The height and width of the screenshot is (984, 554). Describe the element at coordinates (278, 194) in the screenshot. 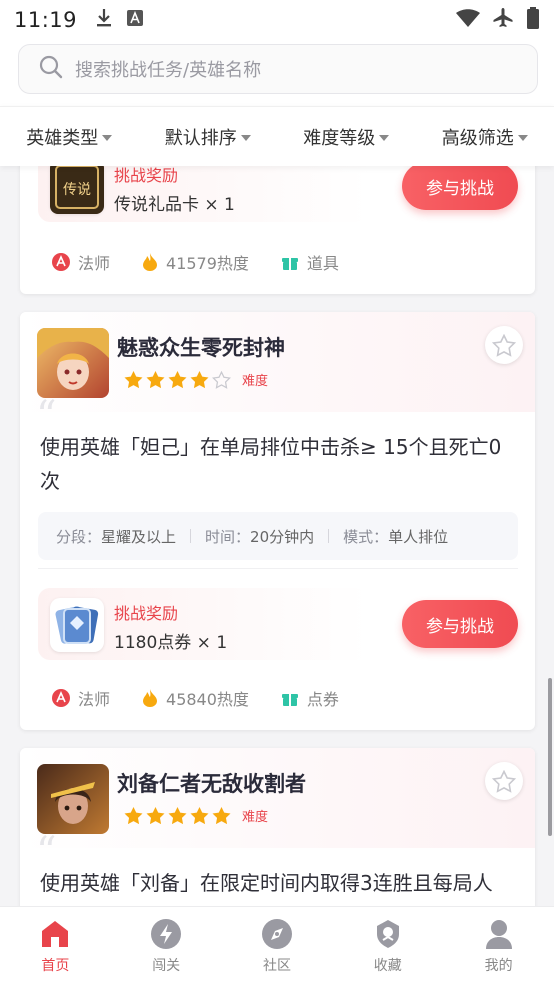

I see `reward-row: 传说 挑战奖励 传说礼品卡 × 1 参与挑战` at that location.